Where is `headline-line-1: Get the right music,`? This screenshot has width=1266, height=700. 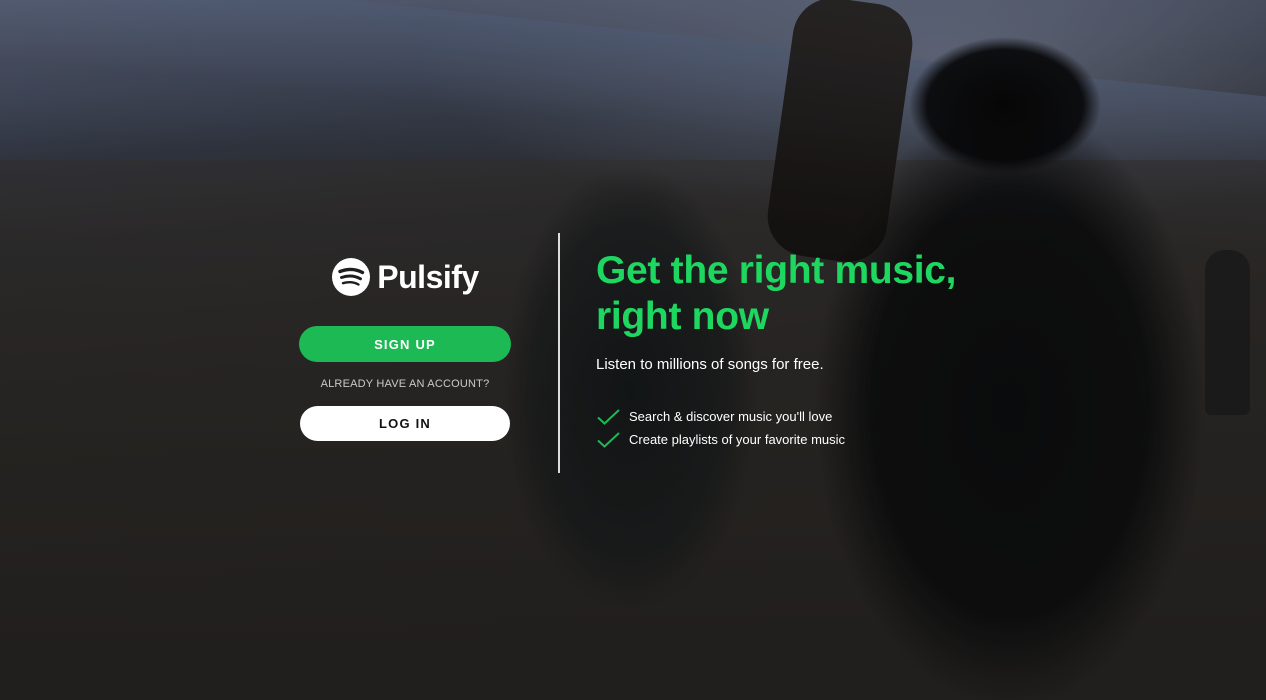 headline-line-1: Get the right music, is located at coordinates (776, 270).